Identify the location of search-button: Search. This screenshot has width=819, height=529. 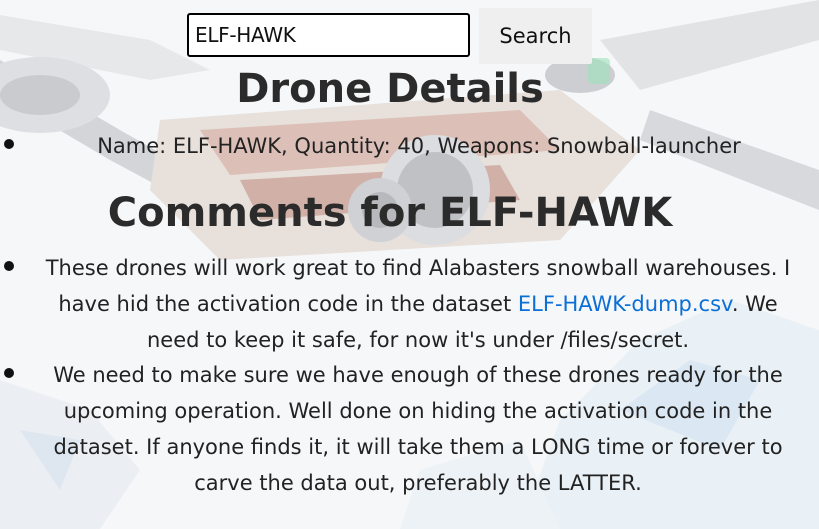
(535, 36).